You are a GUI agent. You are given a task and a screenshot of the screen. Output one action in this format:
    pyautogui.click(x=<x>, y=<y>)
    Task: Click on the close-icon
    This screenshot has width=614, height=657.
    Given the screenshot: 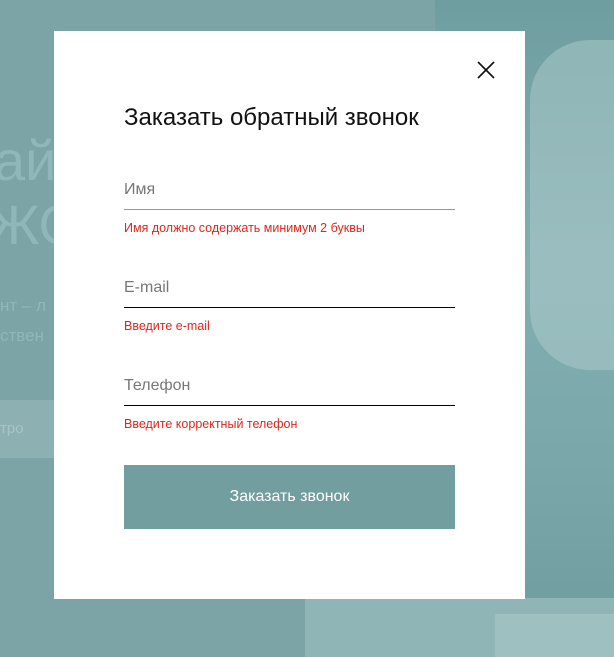 What is the action you would take?
    pyautogui.click(x=486, y=70)
    